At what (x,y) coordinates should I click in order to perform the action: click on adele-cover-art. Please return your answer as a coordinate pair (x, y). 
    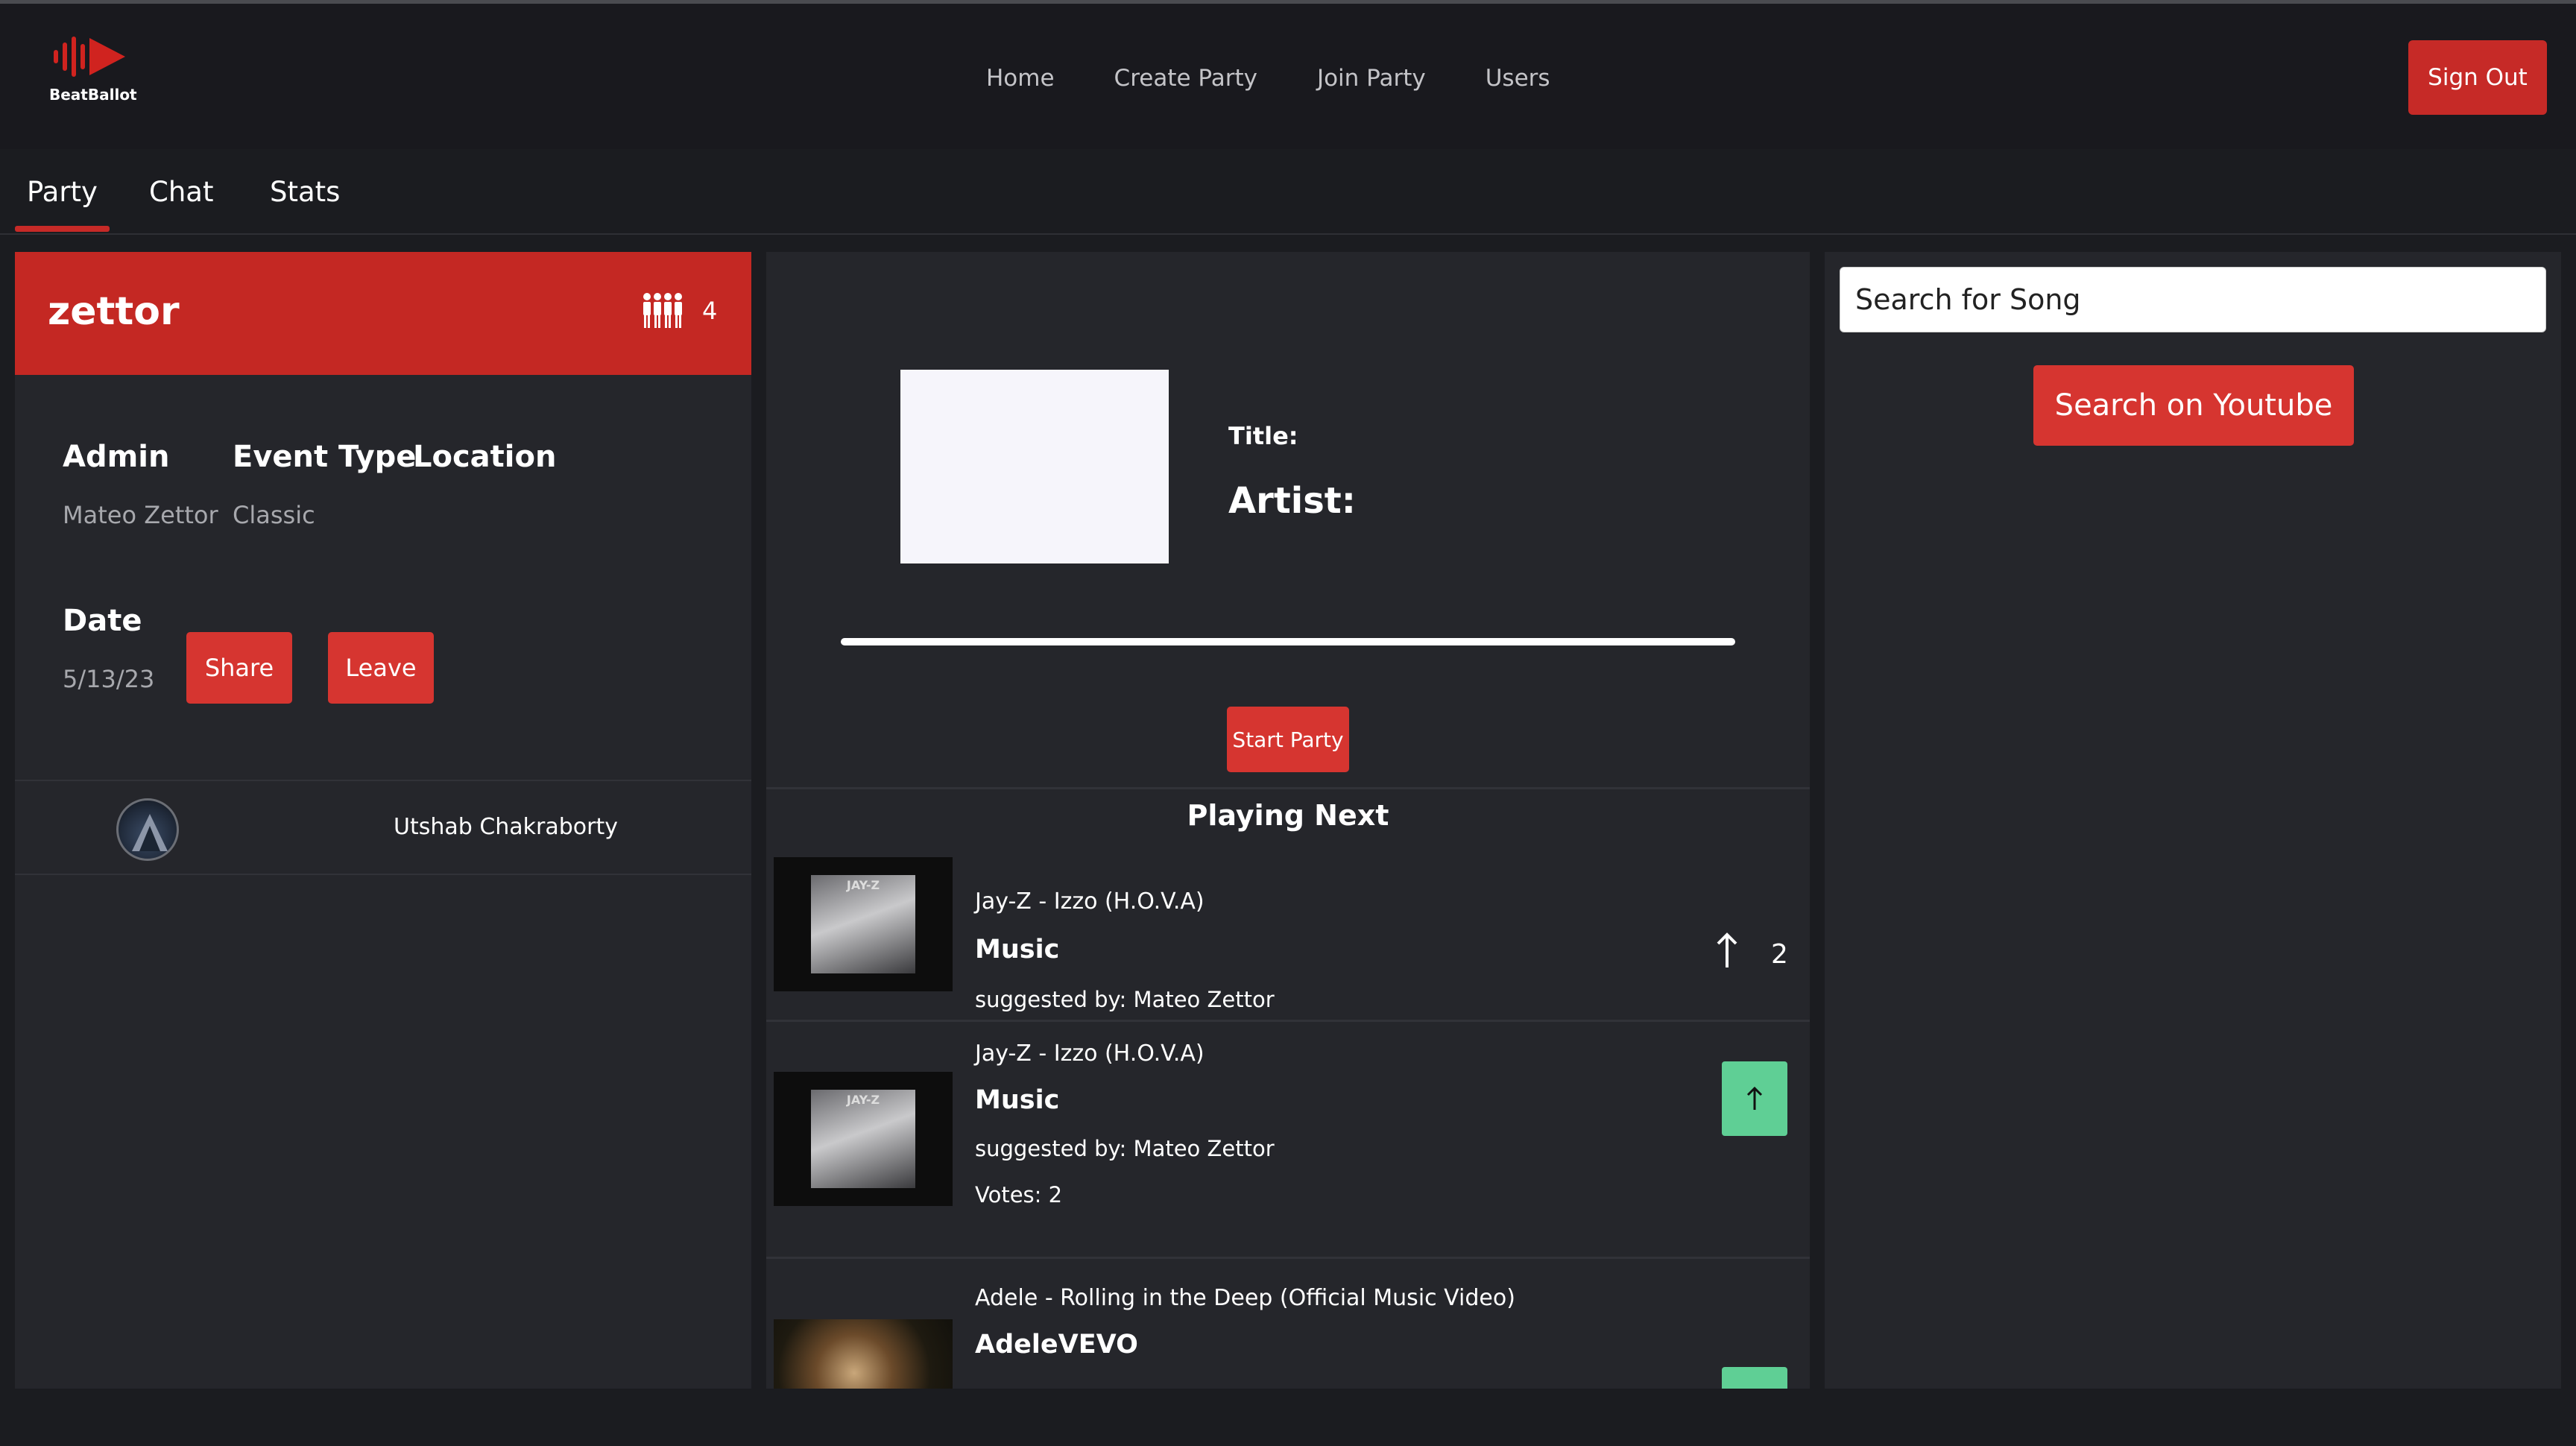
    Looking at the image, I should click on (863, 1354).